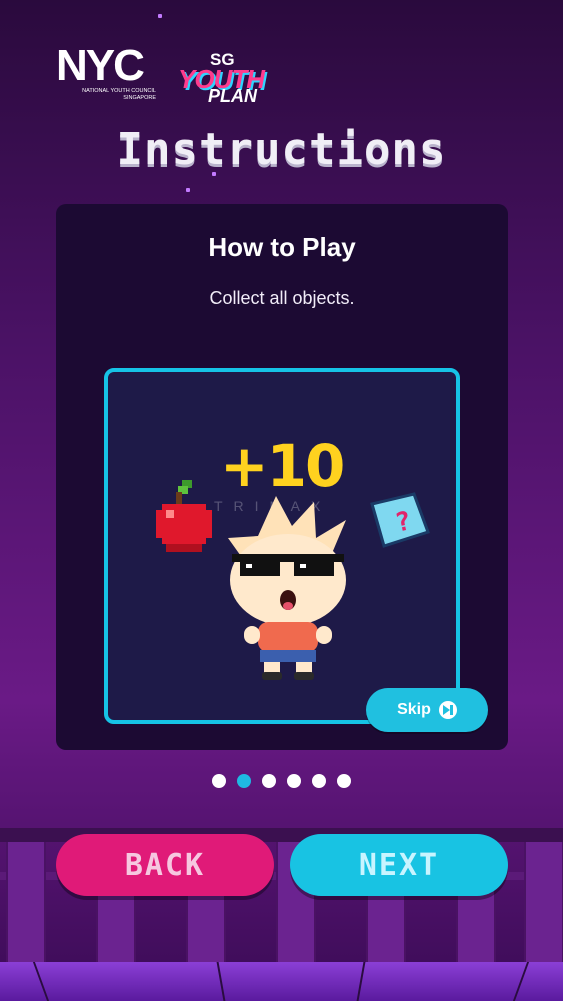 The width and height of the screenshot is (563, 1001). Describe the element at coordinates (282, 298) in the screenshot. I see `card-text: Collect all objects.` at that location.